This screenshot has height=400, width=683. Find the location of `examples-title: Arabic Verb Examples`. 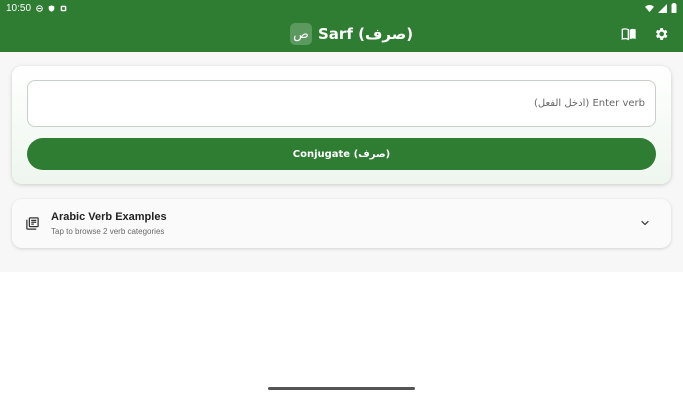

examples-title: Arabic Verb Examples is located at coordinates (109, 217).